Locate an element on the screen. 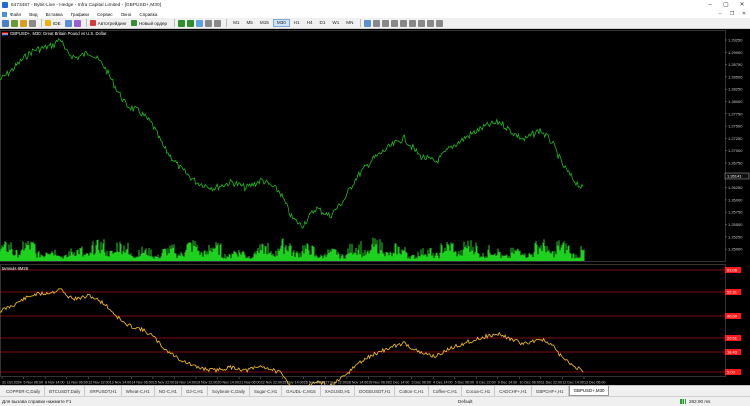 The height and width of the screenshot is (406, 750). maximize-button: ▢ is located at coordinates (726, 5).